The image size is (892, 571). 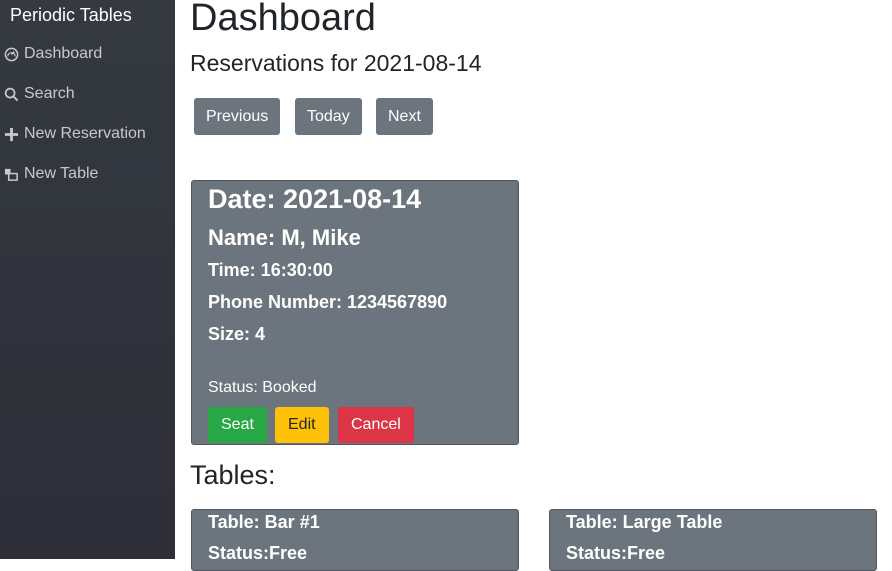 I want to click on reservation-phone: Phone Number: 1234567890, so click(x=328, y=302).